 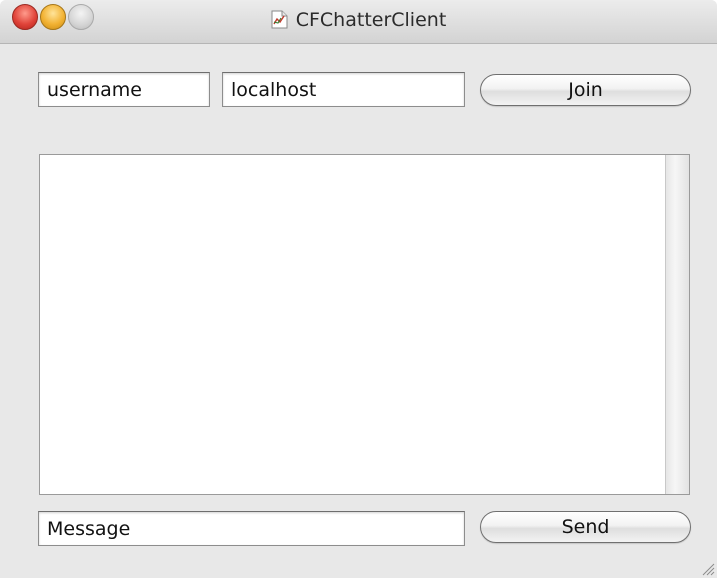 I want to click on join-button: Join, so click(x=585, y=90).